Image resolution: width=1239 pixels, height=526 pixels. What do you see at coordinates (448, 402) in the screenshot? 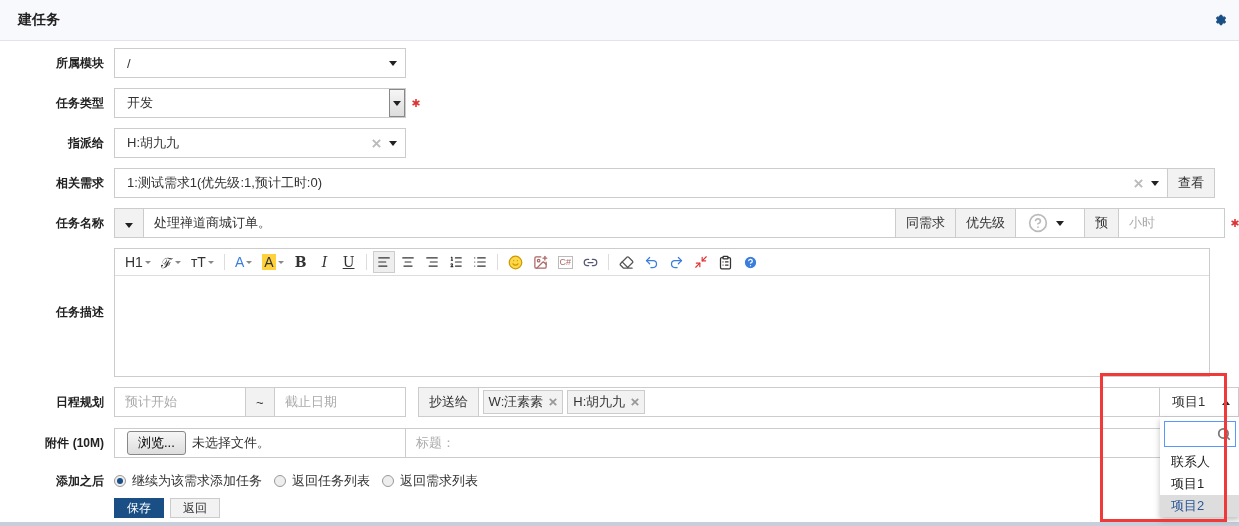
I see `cc-label: 抄送给` at bounding box center [448, 402].